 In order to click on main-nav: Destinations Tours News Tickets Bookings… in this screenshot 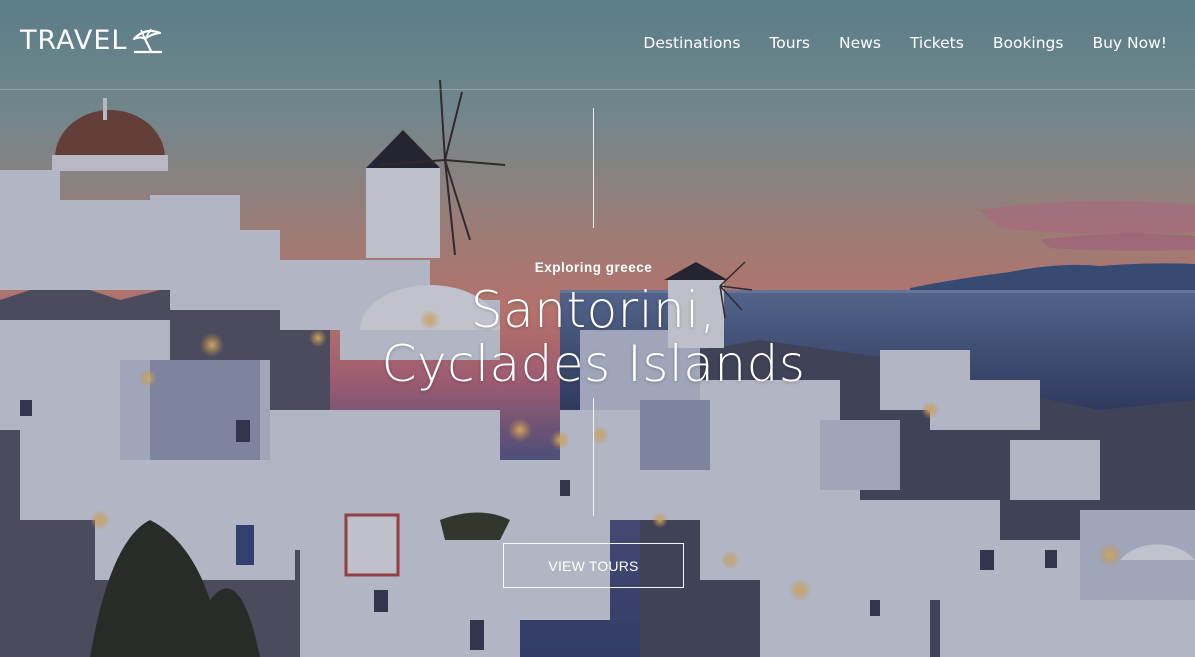, I will do `click(905, 43)`.